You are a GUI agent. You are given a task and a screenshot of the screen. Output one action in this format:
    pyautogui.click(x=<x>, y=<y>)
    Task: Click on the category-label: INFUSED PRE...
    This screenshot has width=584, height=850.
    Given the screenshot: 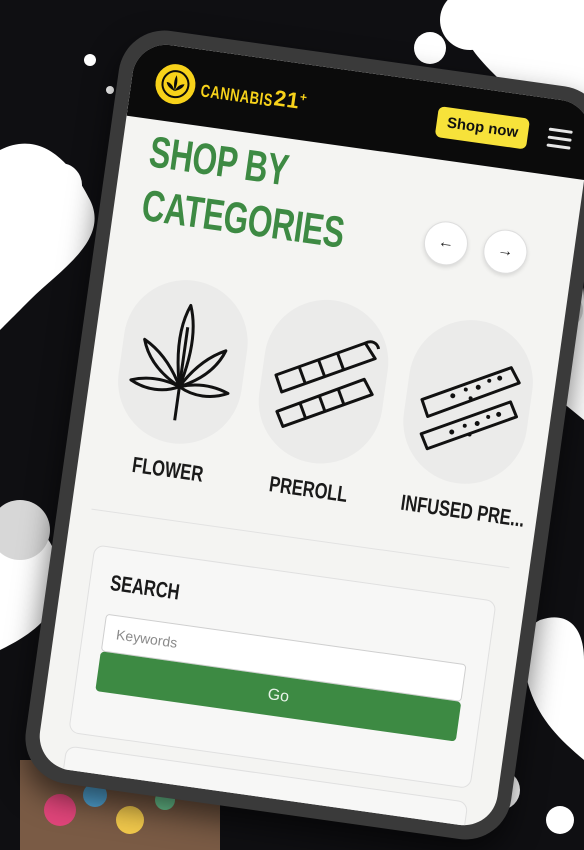 What is the action you would take?
    pyautogui.click(x=463, y=510)
    